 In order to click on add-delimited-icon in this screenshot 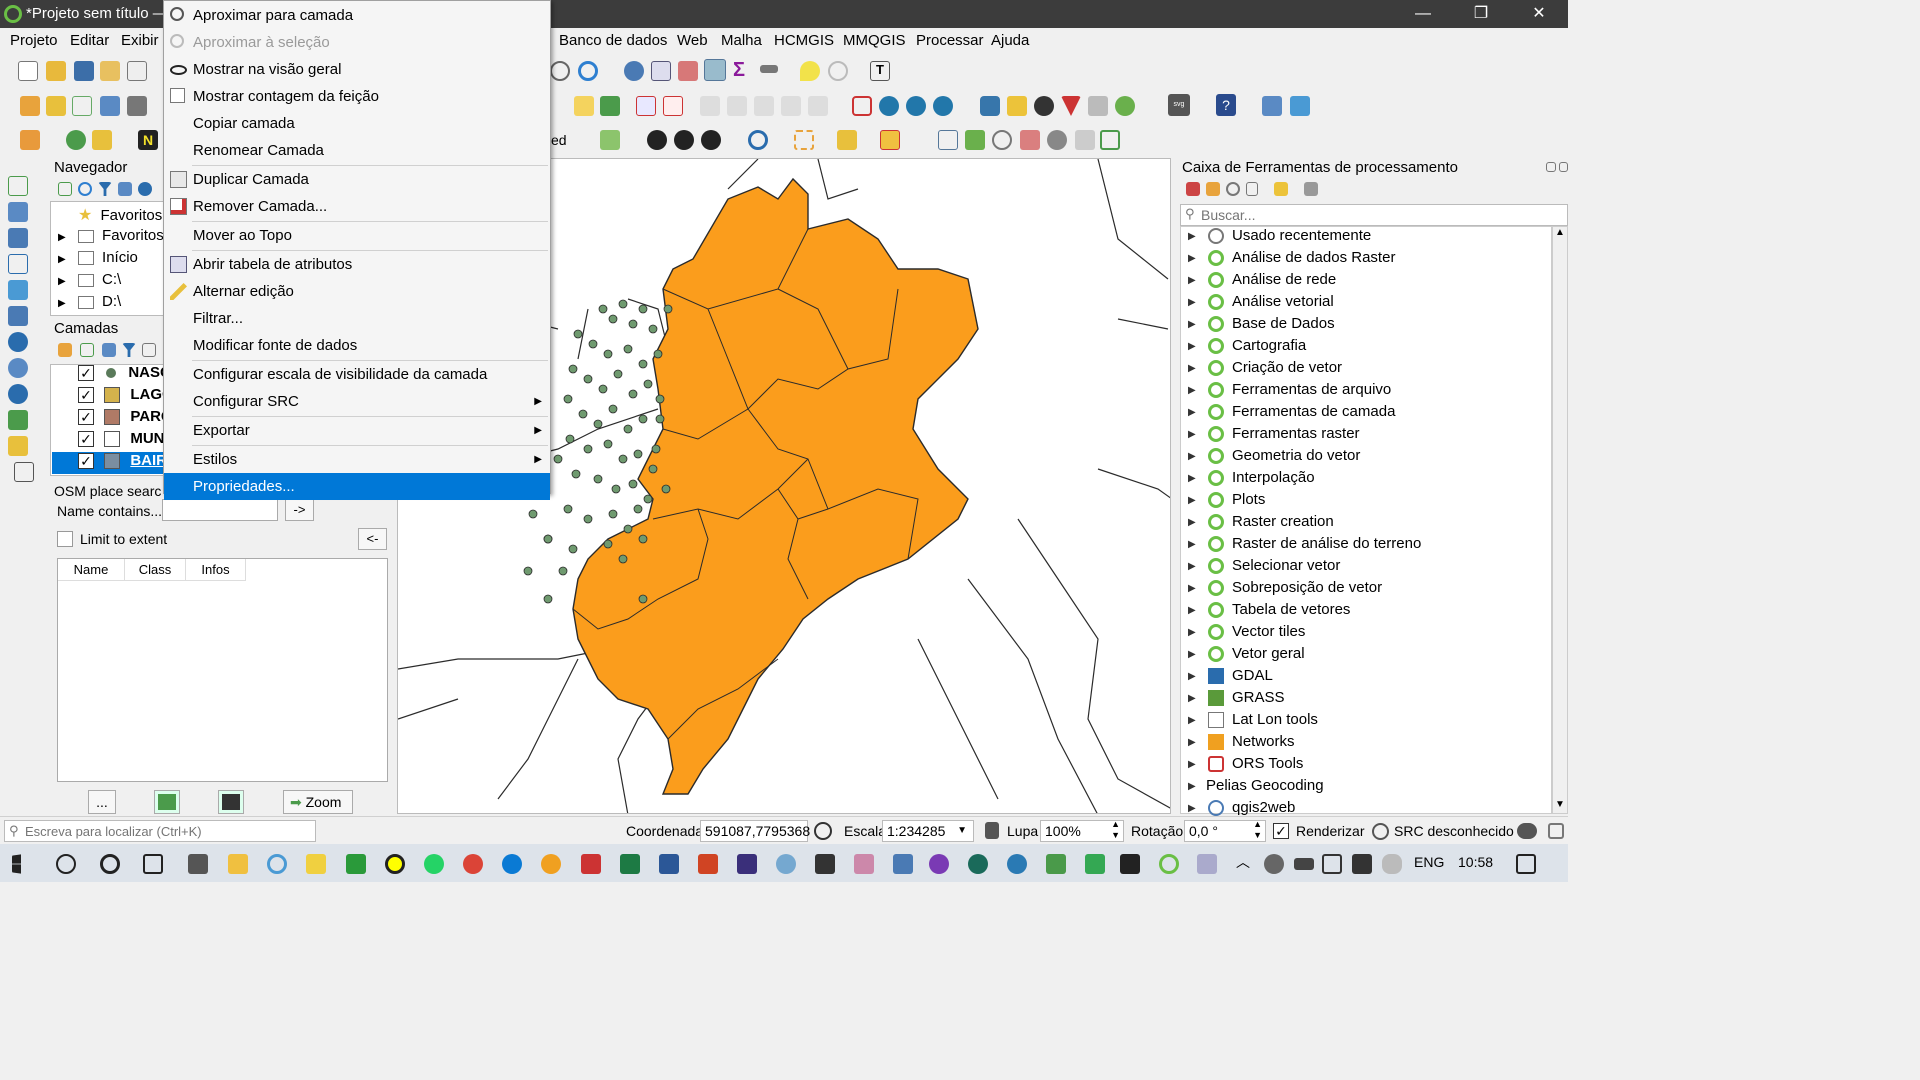, I will do `click(18, 446)`.